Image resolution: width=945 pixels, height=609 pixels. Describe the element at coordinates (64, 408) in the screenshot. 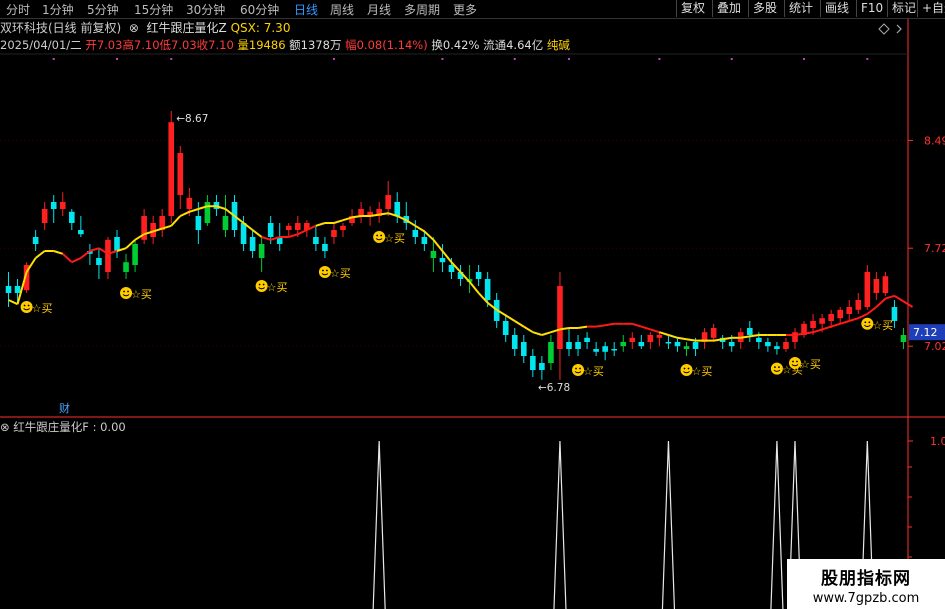

I see `finance-marker: 财` at that location.